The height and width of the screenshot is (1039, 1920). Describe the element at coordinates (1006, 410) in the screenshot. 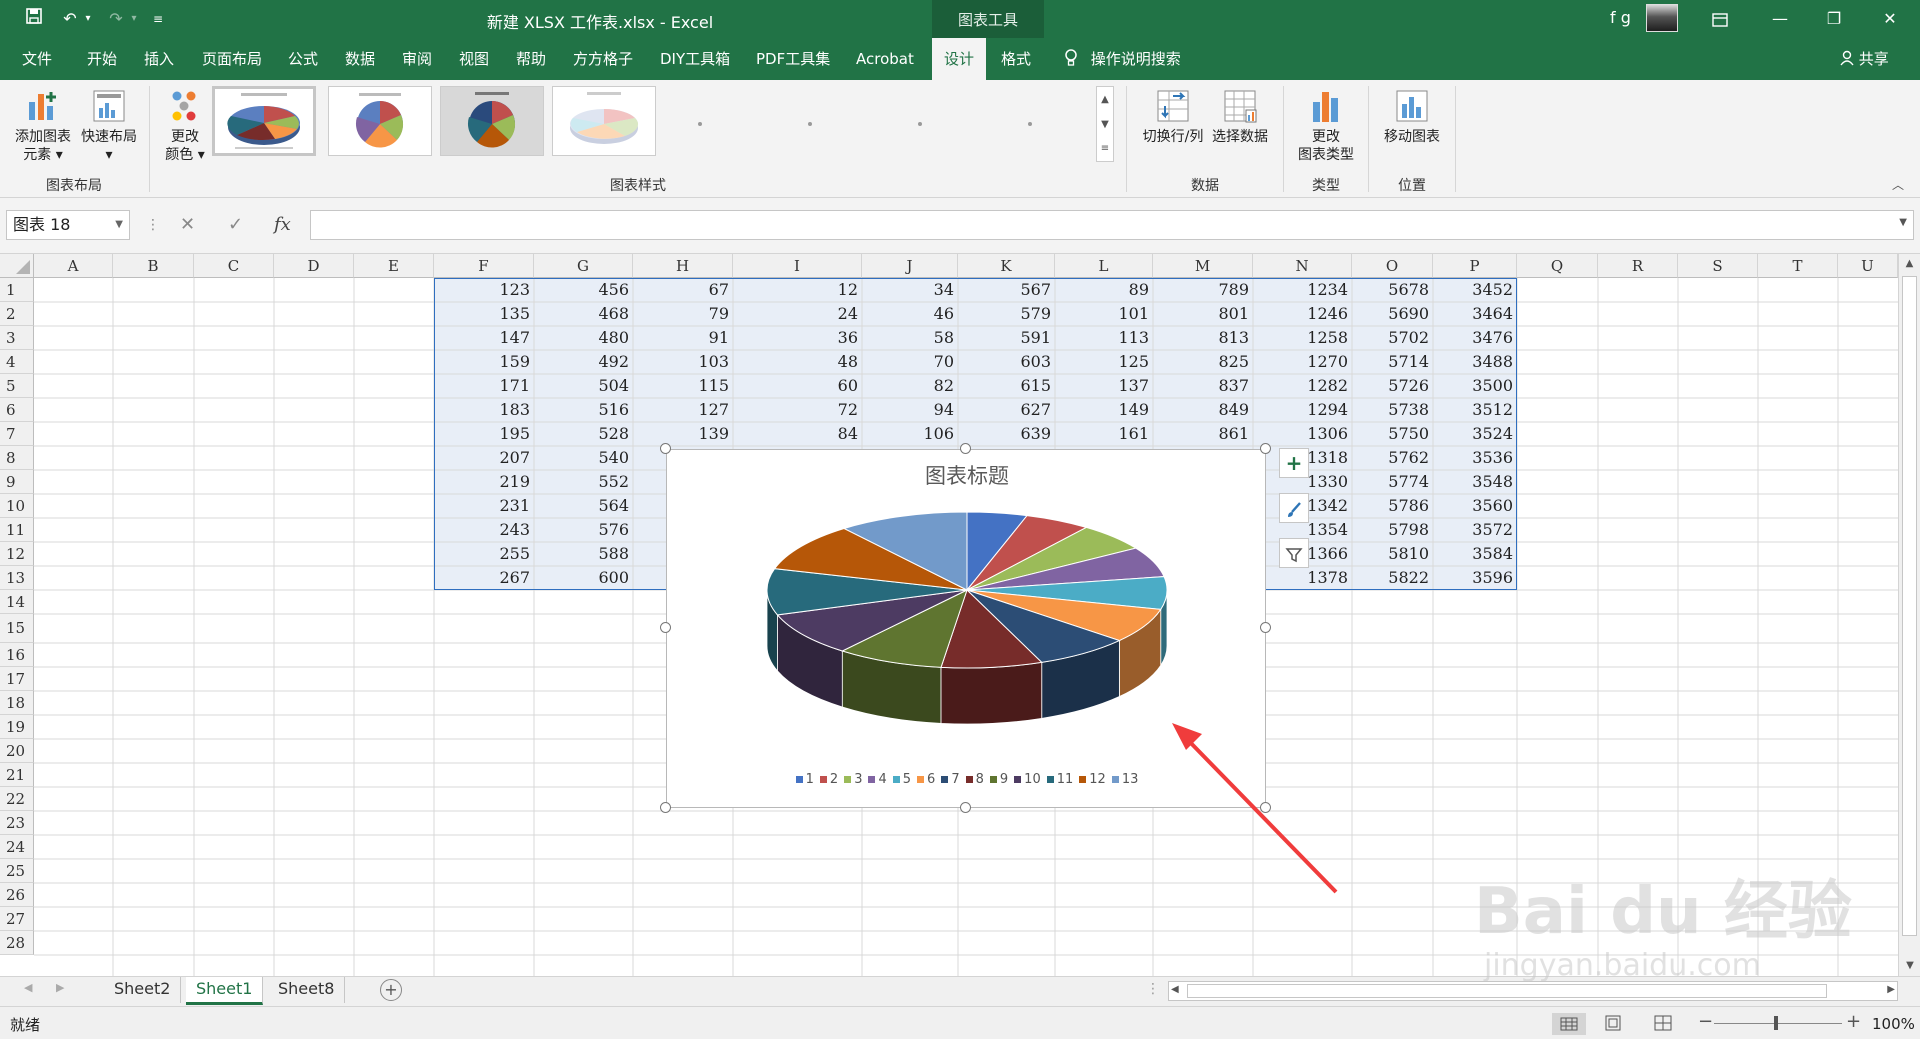

I see `cell-k6: 627` at that location.